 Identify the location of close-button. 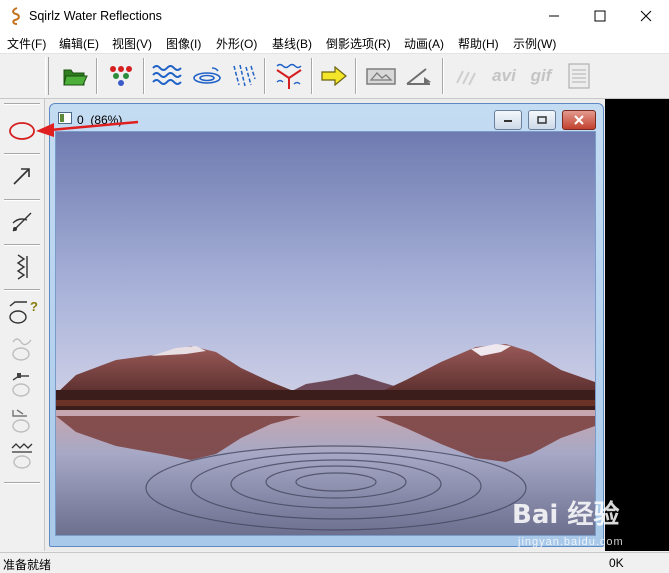
(646, 16).